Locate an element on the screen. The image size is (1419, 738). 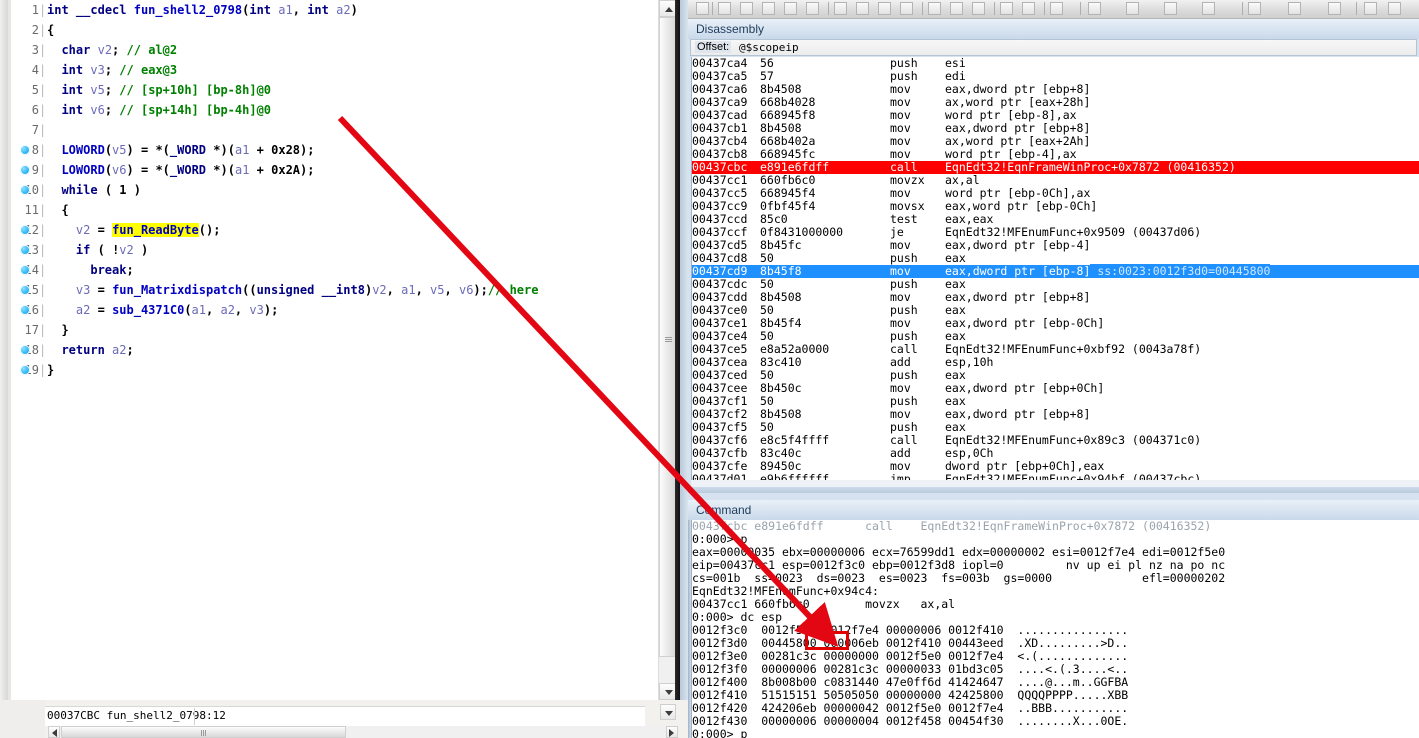
hscroll-thumb is located at coordinates (203, 732).